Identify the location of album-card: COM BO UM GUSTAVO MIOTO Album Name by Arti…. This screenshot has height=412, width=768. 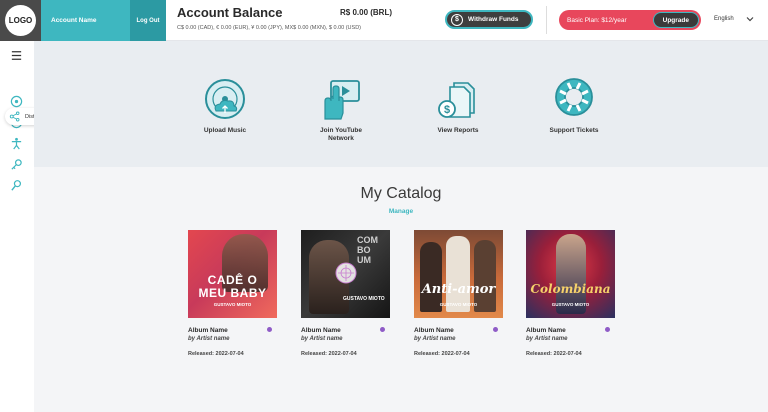
(346, 293).